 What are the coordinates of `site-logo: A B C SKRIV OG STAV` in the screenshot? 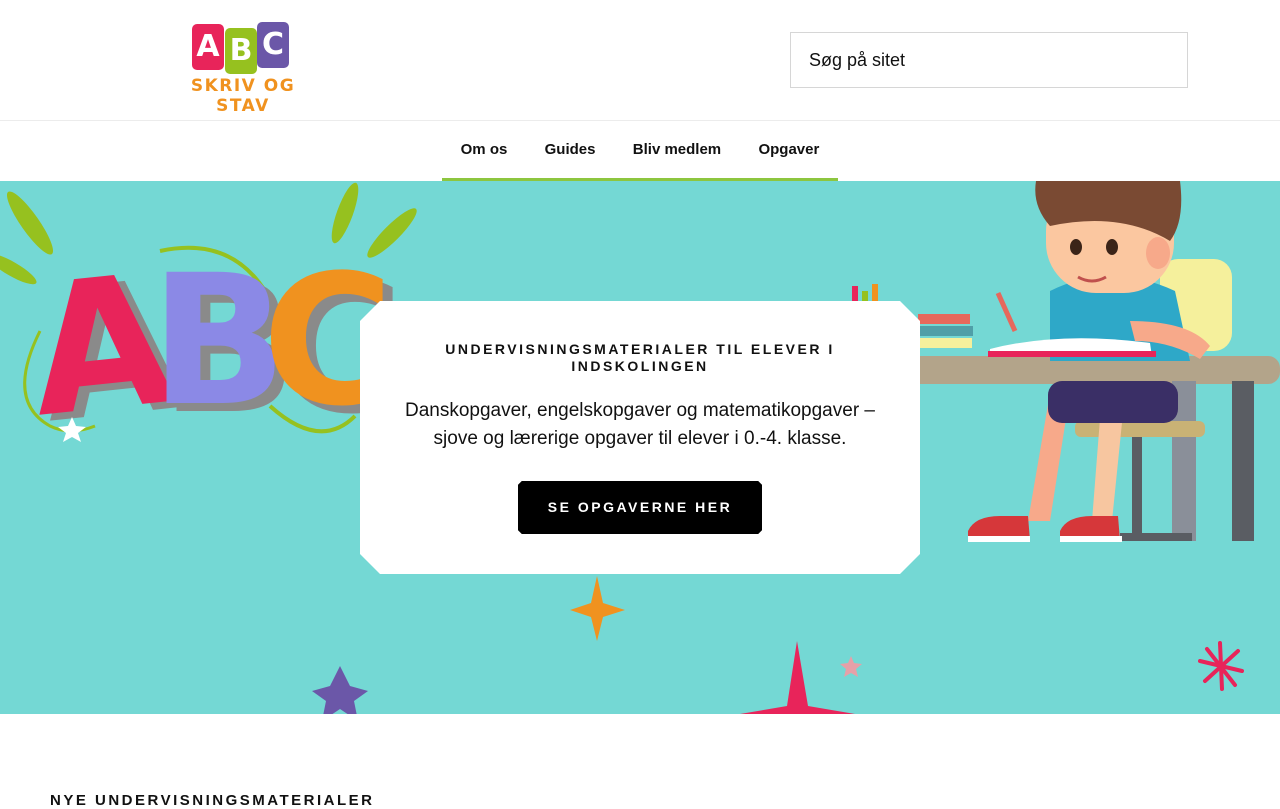 It's located at (241, 67).